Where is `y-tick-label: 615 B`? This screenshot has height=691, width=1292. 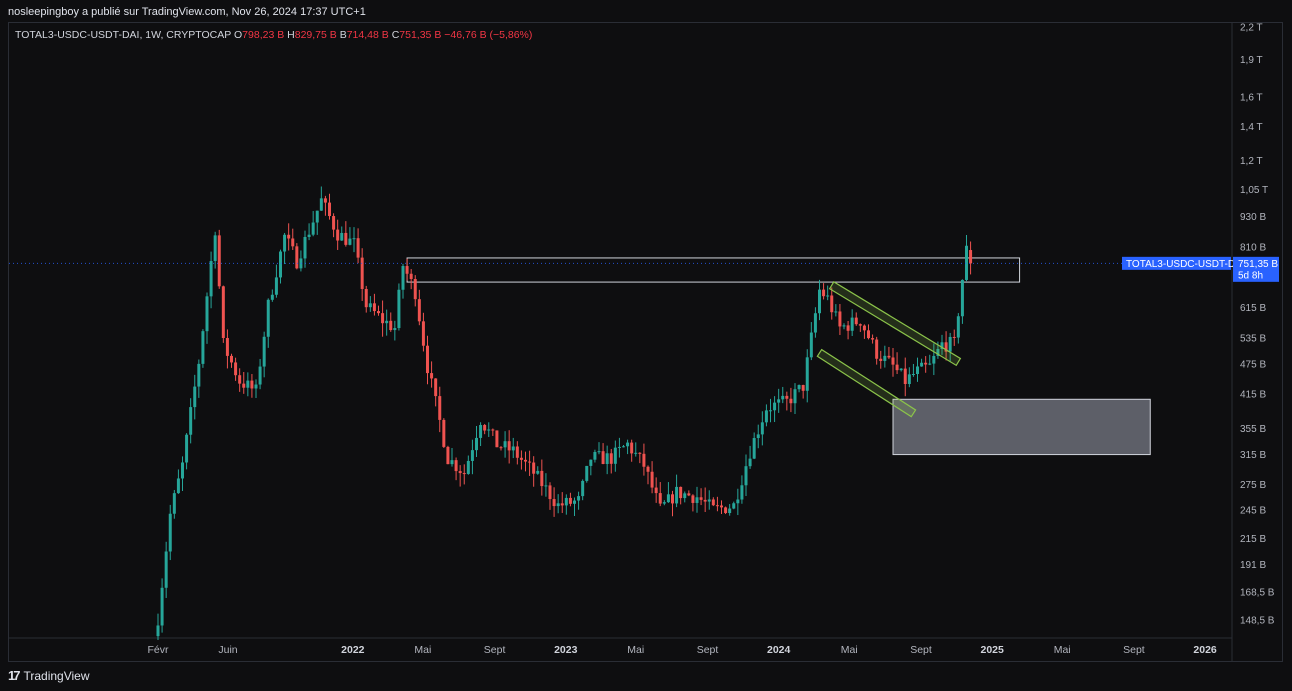
y-tick-label: 615 B is located at coordinates (1253, 308).